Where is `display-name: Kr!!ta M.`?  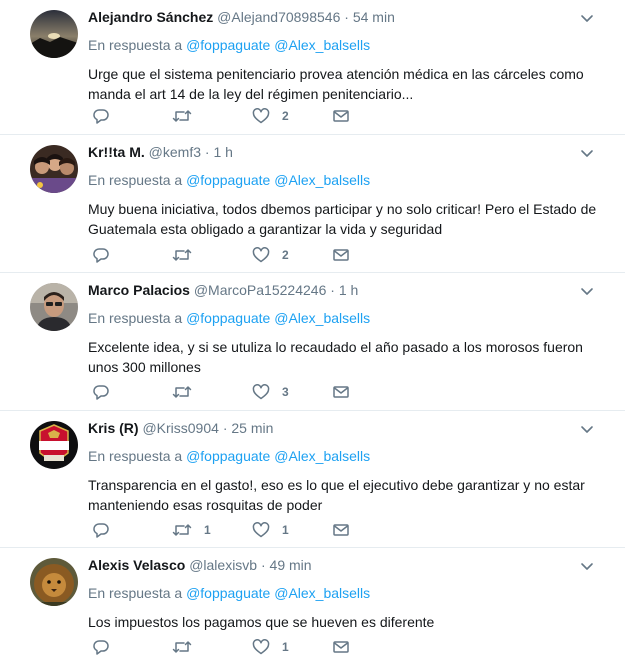
display-name: Kr!!ta M. is located at coordinates (116, 152).